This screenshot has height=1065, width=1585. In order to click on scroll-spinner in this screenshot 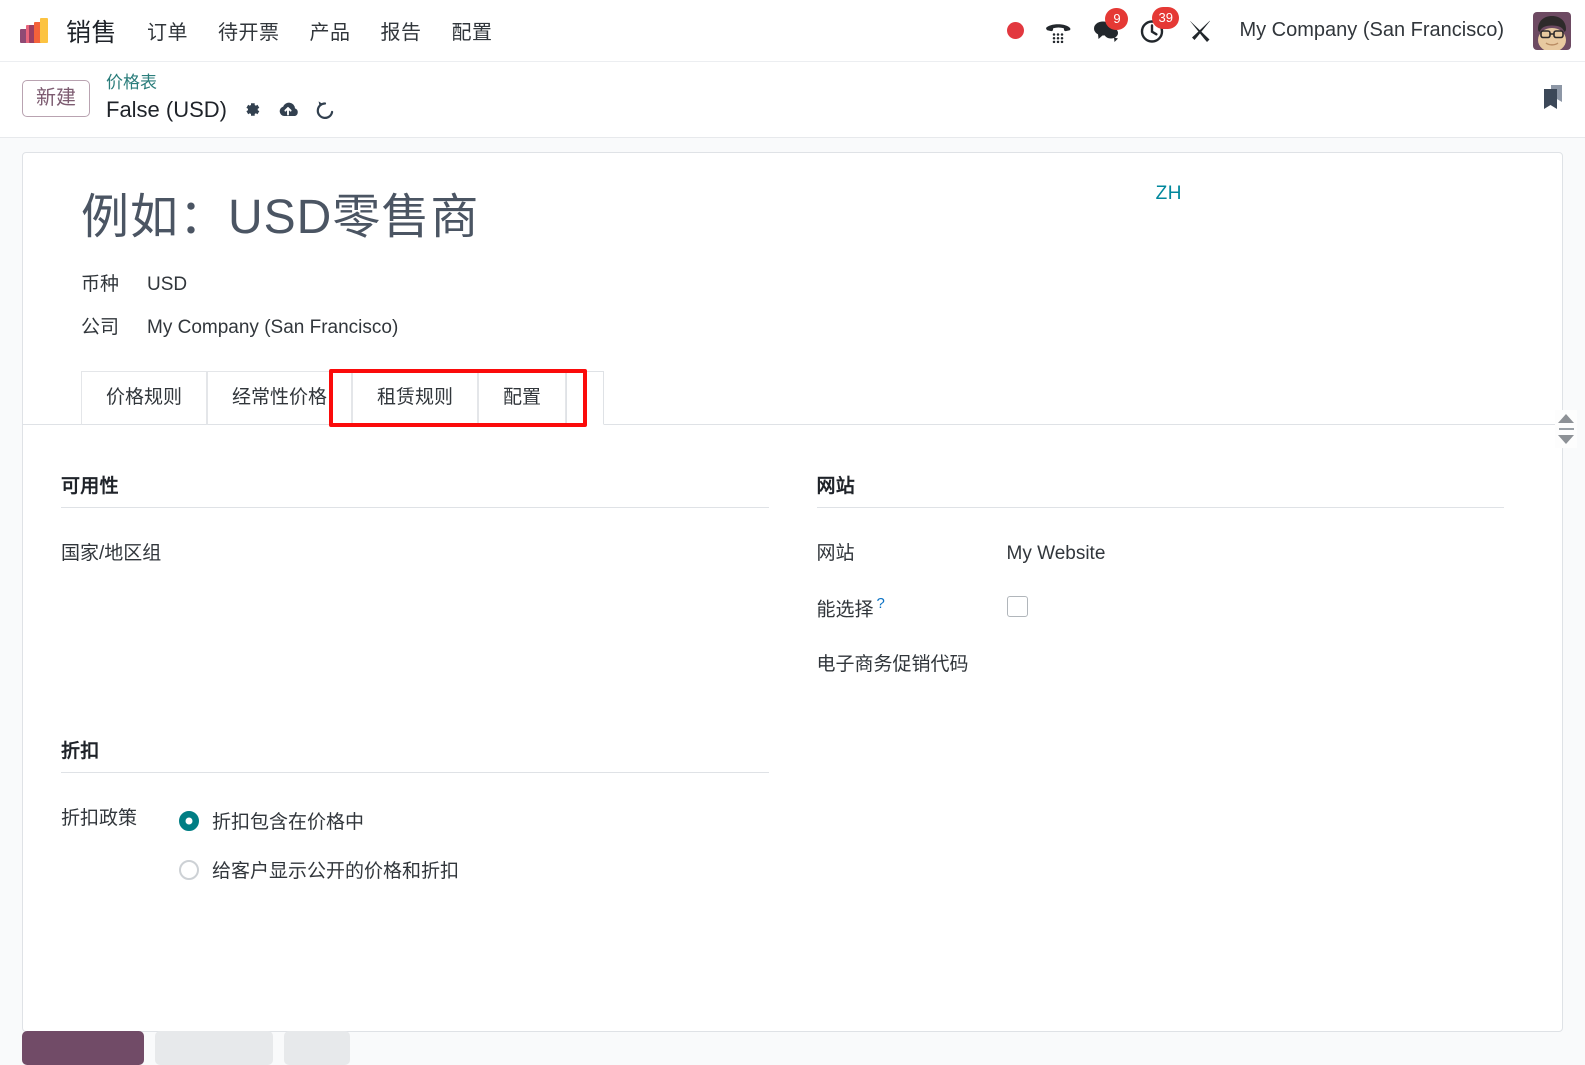, I will do `click(1566, 429)`.